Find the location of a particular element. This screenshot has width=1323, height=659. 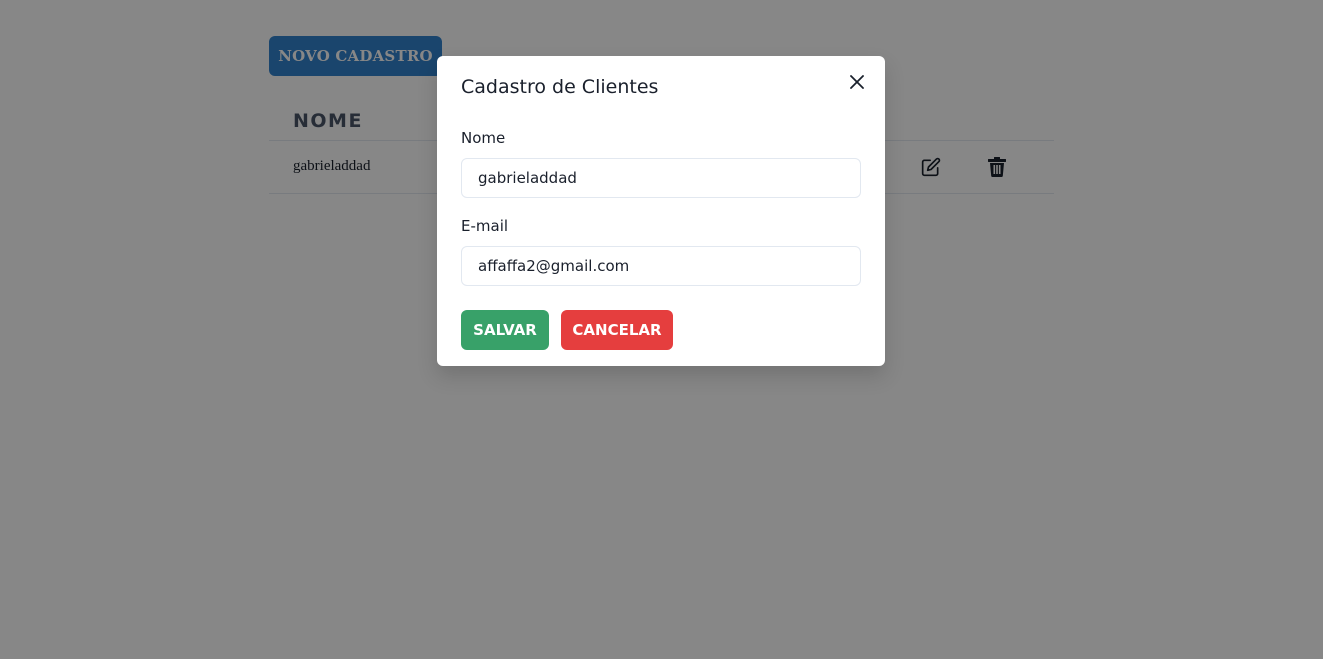

close-icon is located at coordinates (857, 82).